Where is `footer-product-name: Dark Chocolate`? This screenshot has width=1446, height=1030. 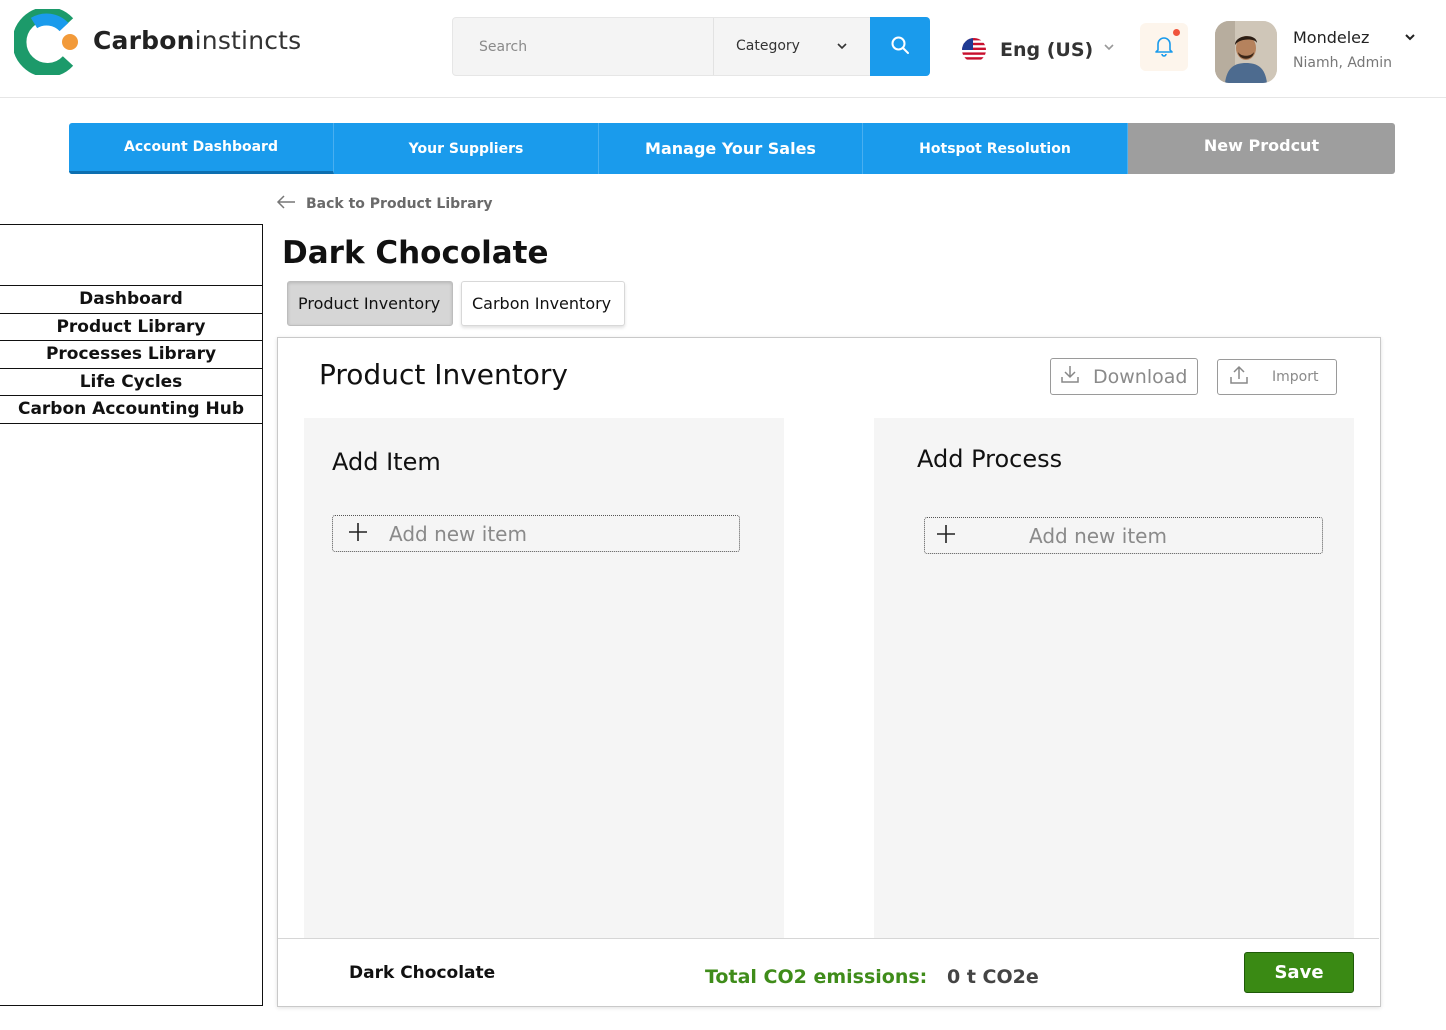 footer-product-name: Dark Chocolate is located at coordinates (422, 973).